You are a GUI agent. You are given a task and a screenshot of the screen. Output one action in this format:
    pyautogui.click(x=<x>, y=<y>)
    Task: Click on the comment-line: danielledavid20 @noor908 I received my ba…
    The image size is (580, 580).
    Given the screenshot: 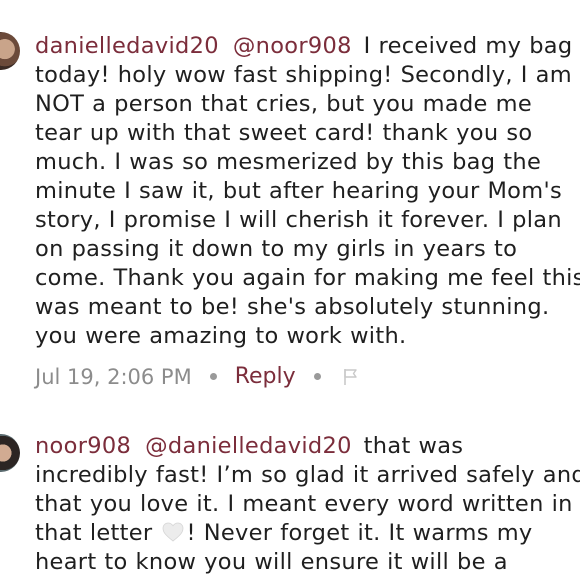 What is the action you would take?
    pyautogui.click(x=305, y=46)
    